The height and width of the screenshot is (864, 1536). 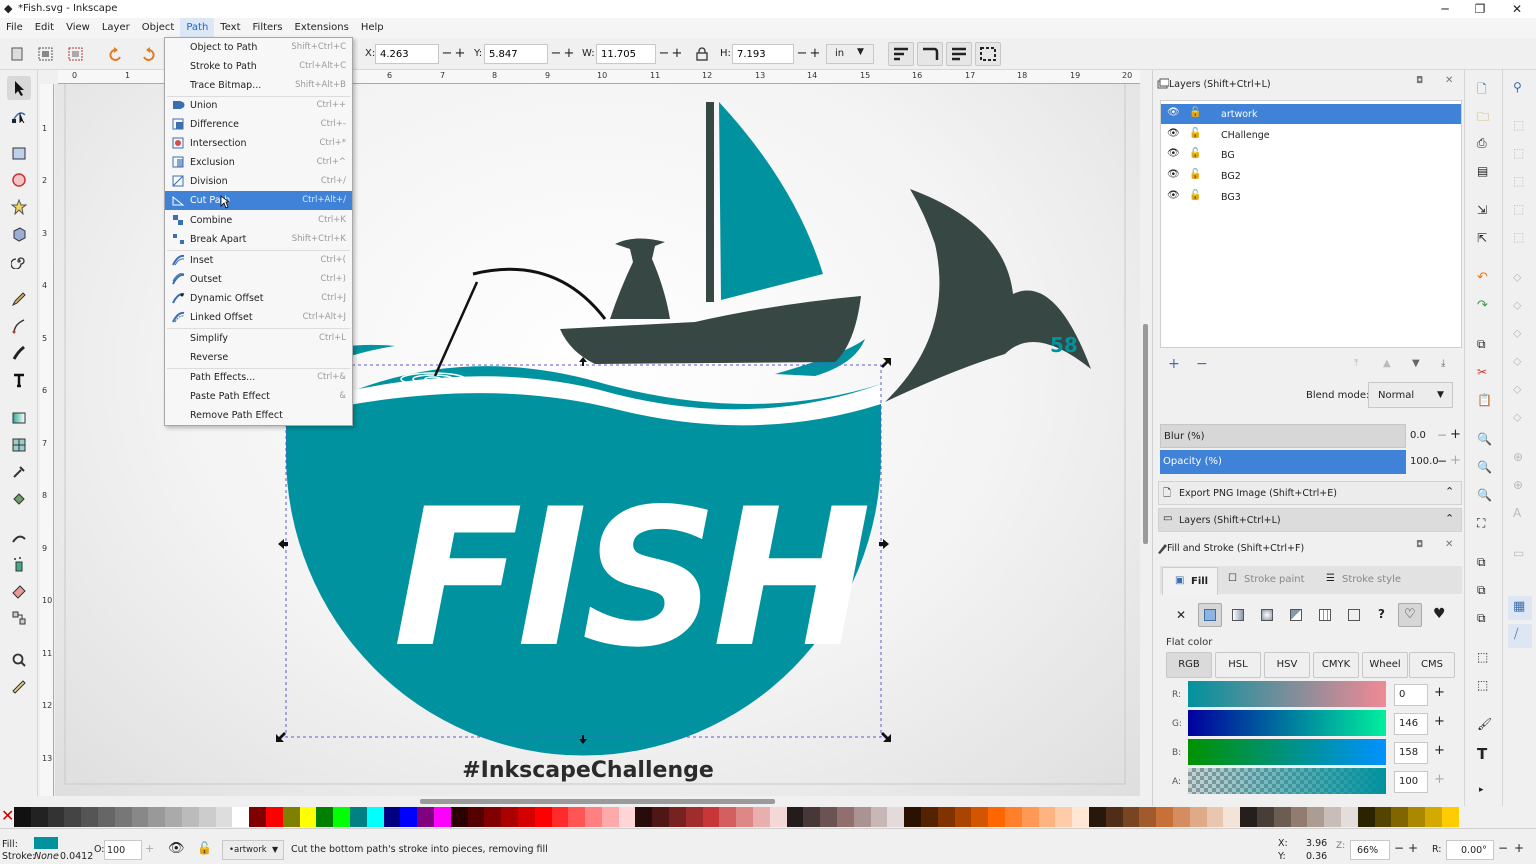 What do you see at coordinates (1189, 665) in the screenshot?
I see `mode-rgb-button: RGB` at bounding box center [1189, 665].